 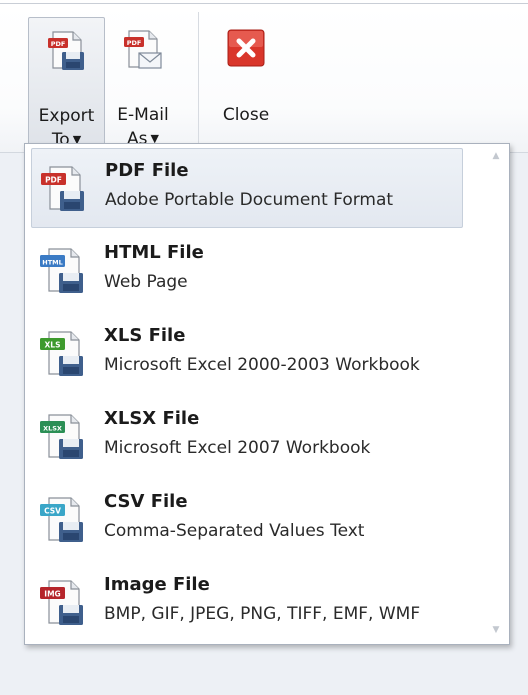 What do you see at coordinates (496, 393) in the screenshot?
I see `menu-scrollbar: ▲ ▼` at bounding box center [496, 393].